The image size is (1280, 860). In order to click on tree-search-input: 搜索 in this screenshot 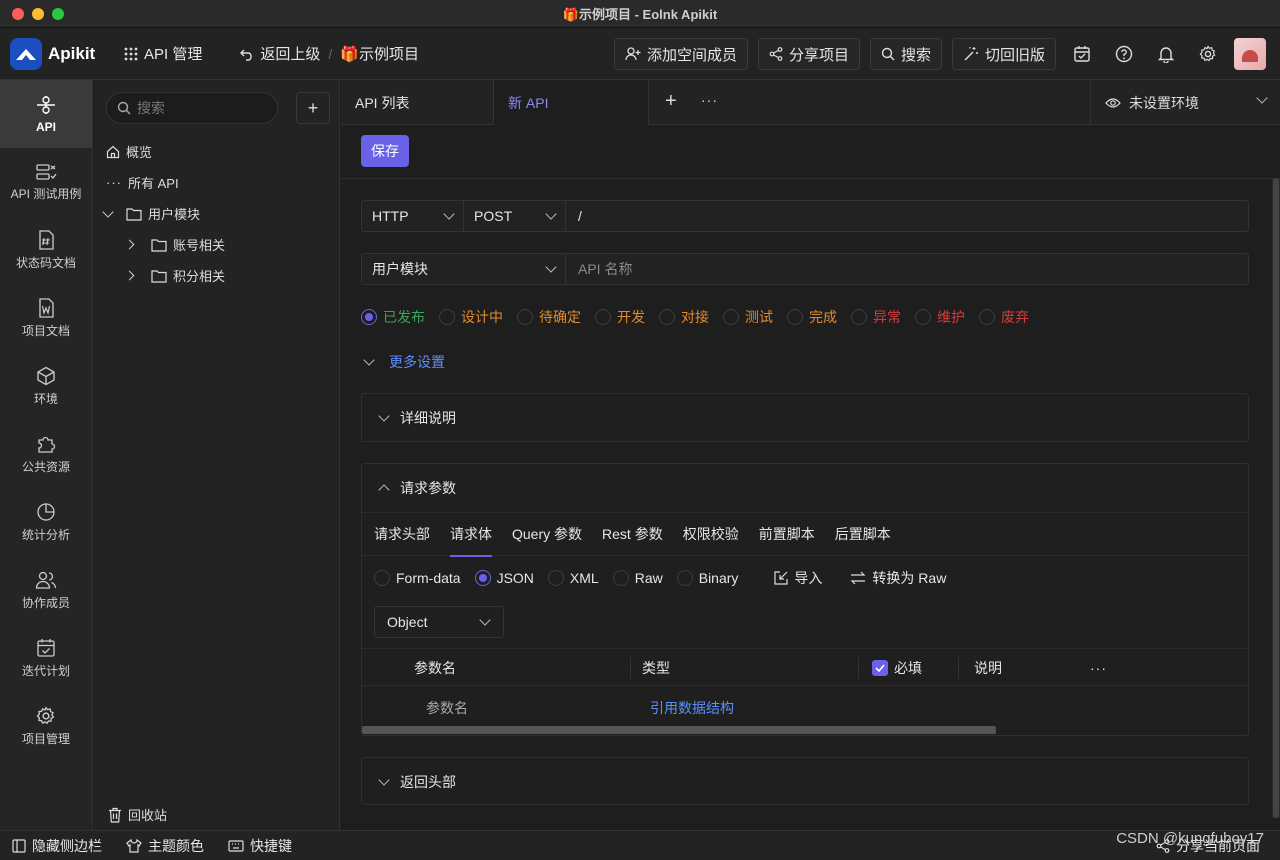, I will do `click(192, 108)`.